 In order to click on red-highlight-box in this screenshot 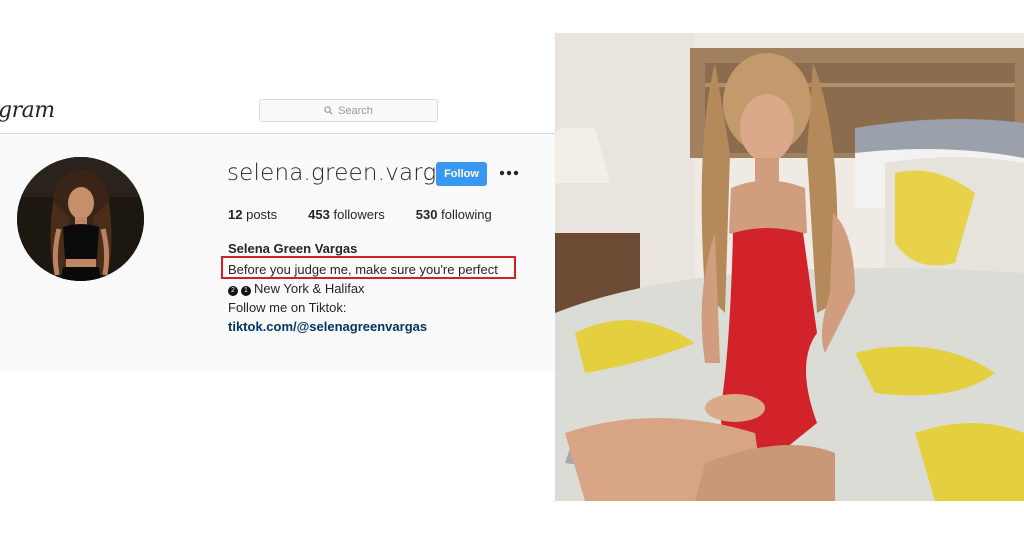, I will do `click(368, 267)`.